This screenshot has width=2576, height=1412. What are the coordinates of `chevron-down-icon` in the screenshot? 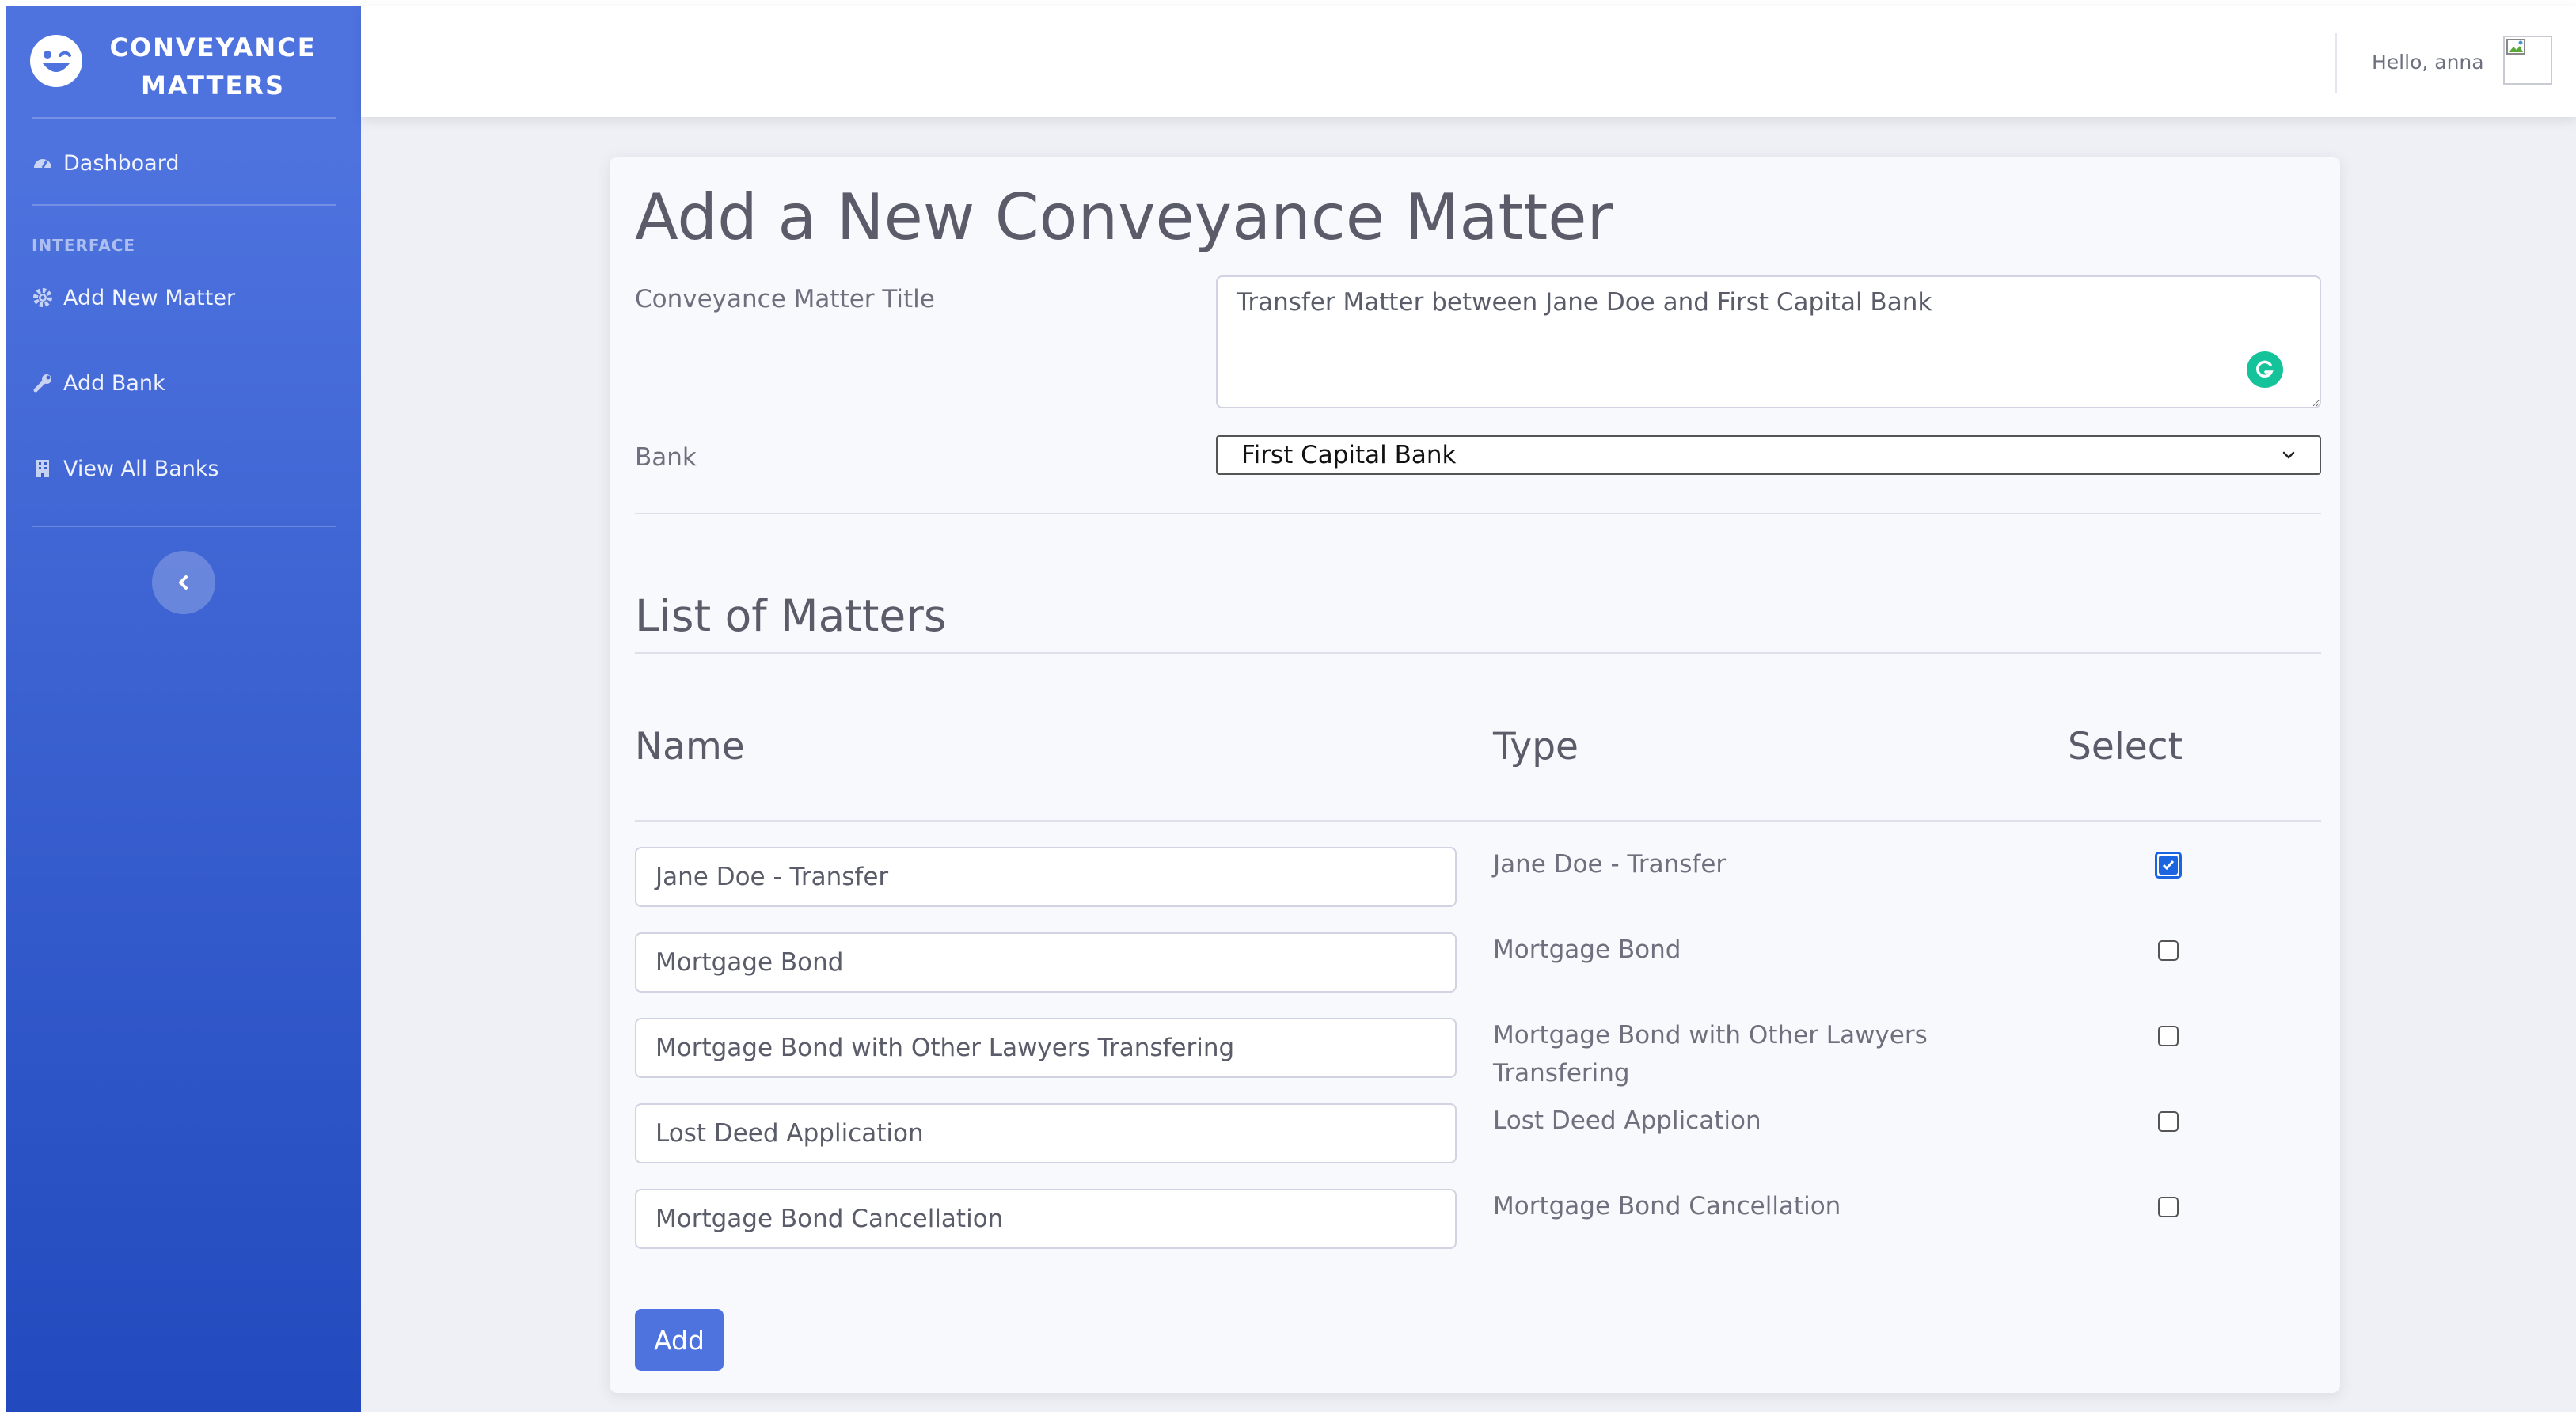 It's located at (2289, 455).